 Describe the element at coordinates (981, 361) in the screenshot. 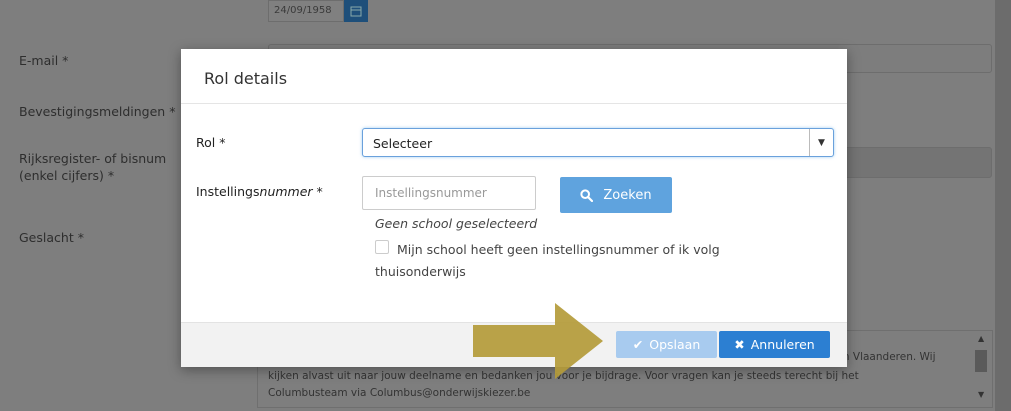

I see `scroll-thumb` at that location.